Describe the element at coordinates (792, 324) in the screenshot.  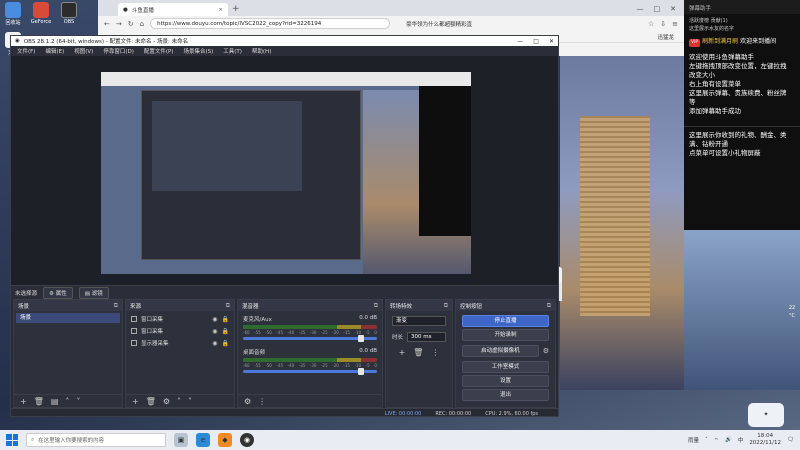
I see `weather-widget: 22 °C` at that location.